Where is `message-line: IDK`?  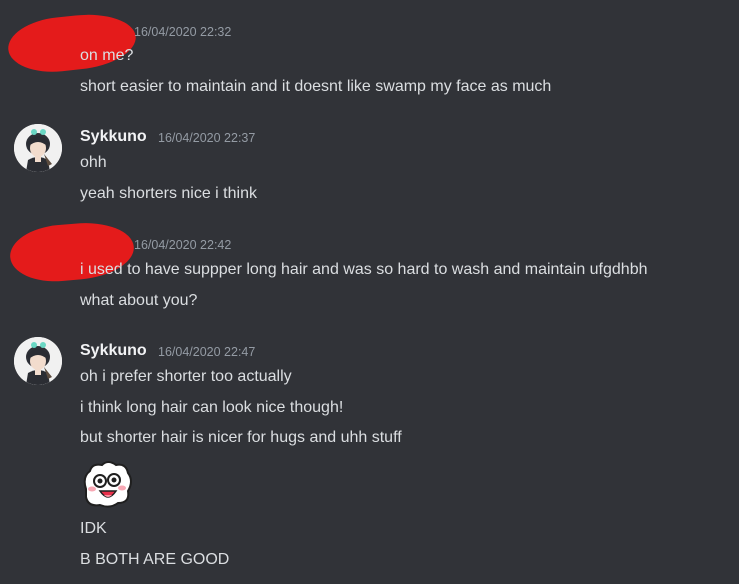
message-line: IDK is located at coordinates (93, 528).